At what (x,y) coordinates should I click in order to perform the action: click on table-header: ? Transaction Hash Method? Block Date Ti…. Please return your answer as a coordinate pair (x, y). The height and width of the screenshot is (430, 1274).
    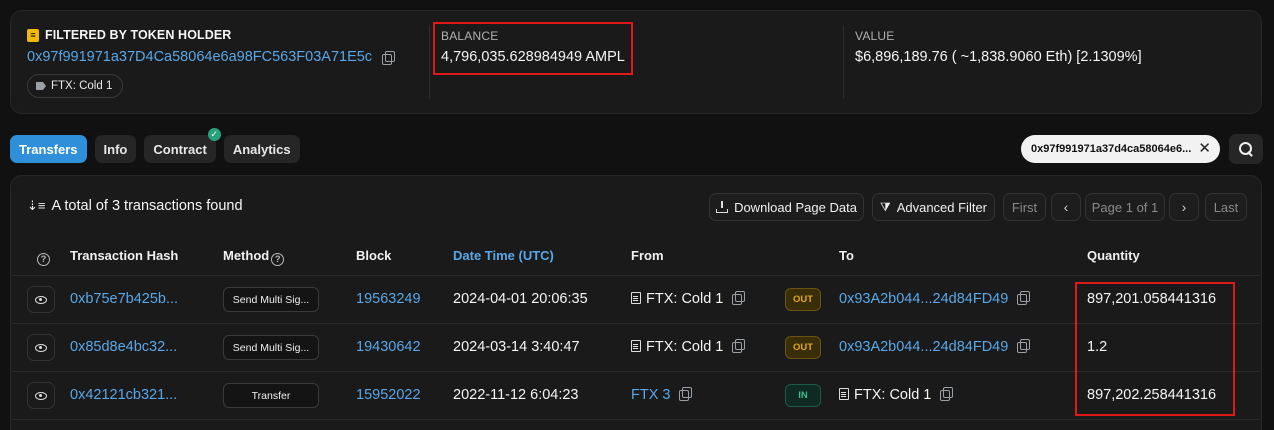
    Looking at the image, I should click on (636, 255).